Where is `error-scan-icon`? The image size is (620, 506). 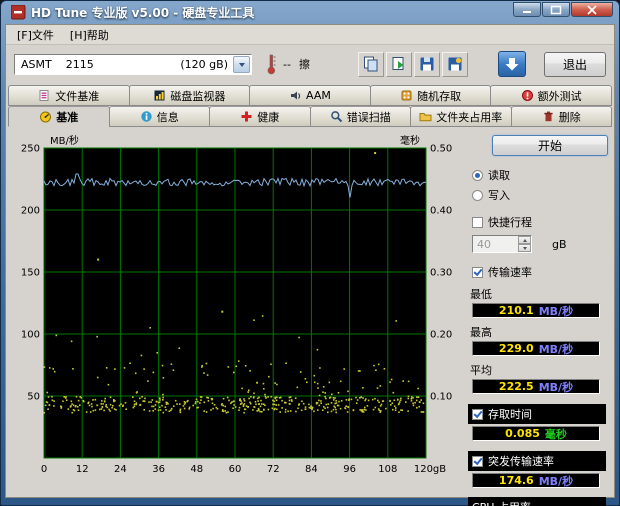 error-scan-icon is located at coordinates (336, 117).